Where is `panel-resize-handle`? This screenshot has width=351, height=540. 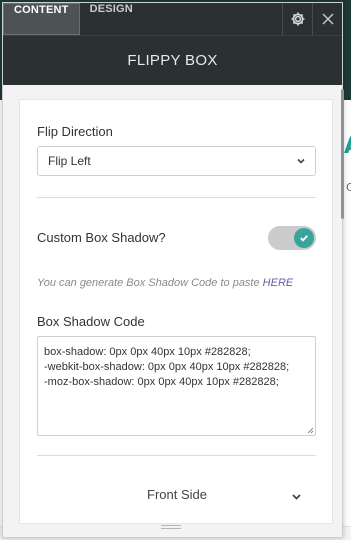
panel-resize-handle is located at coordinates (171, 527).